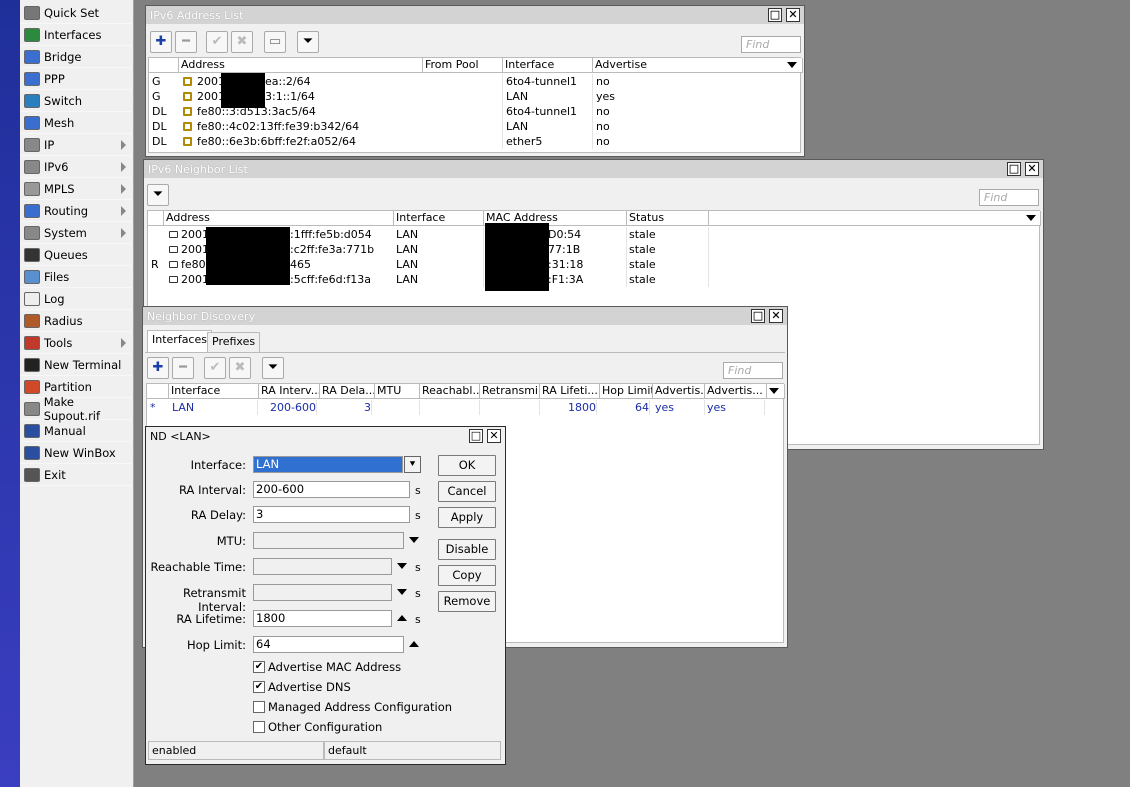 The height and width of the screenshot is (787, 1130). Describe the element at coordinates (76, 431) in the screenshot. I see `menu-item-manual: Manual` at that location.